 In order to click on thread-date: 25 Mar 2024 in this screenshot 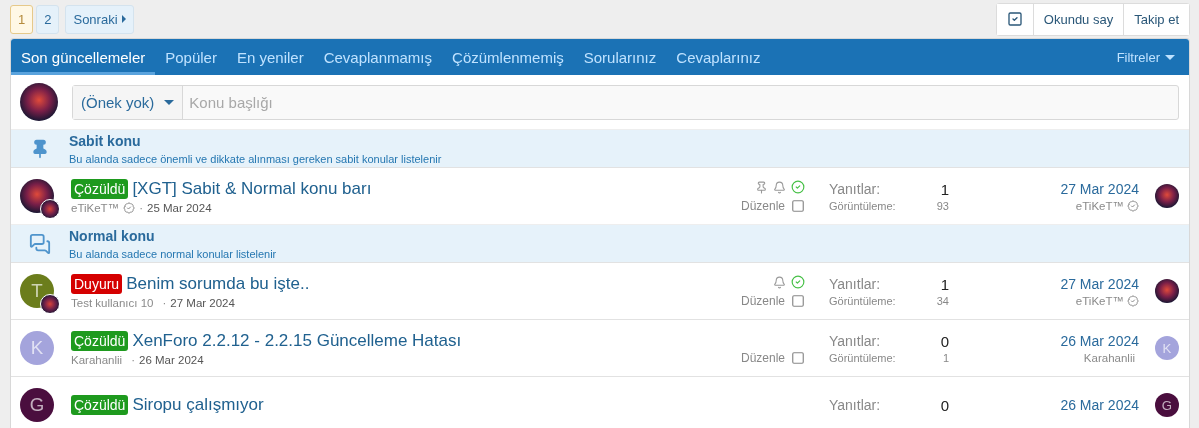, I will do `click(179, 207)`.